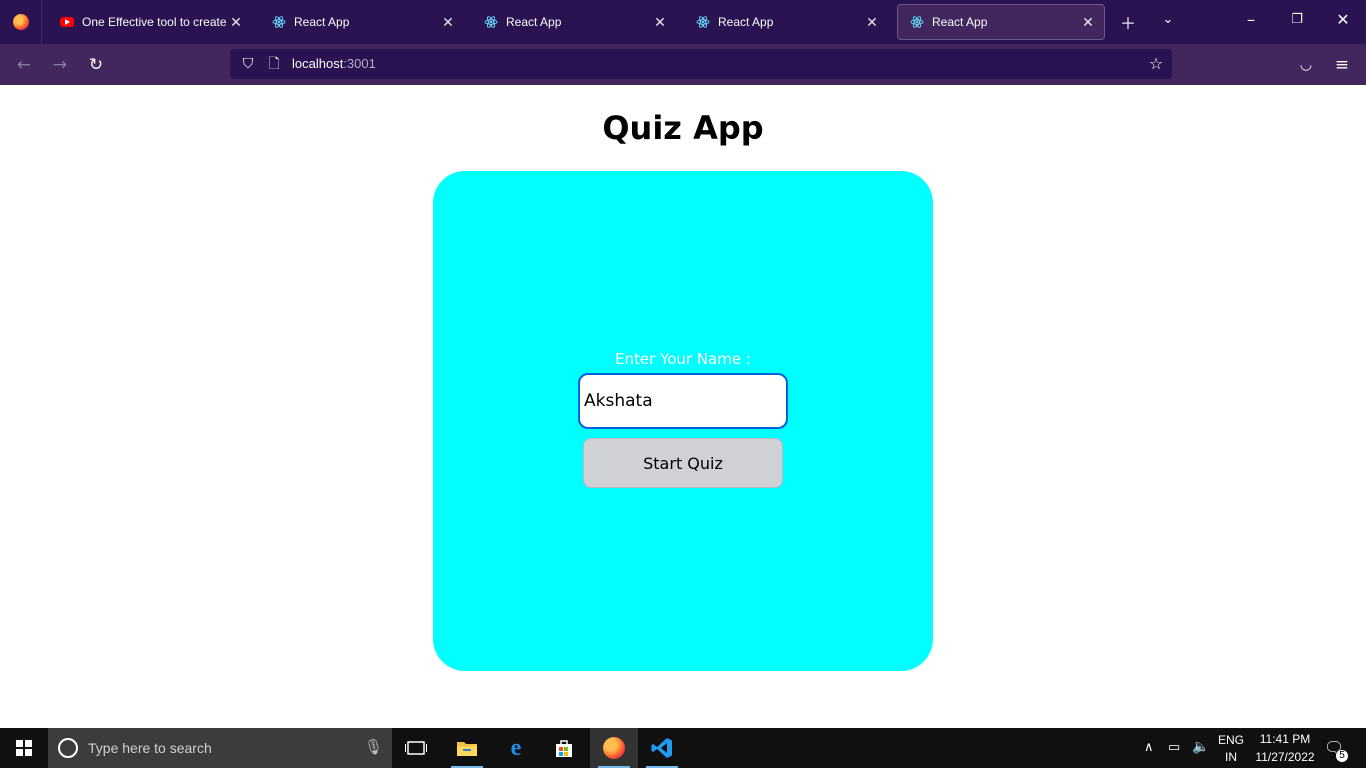  What do you see at coordinates (155, 22) in the screenshot?
I see `tab-label: One Effective tool to create R` at bounding box center [155, 22].